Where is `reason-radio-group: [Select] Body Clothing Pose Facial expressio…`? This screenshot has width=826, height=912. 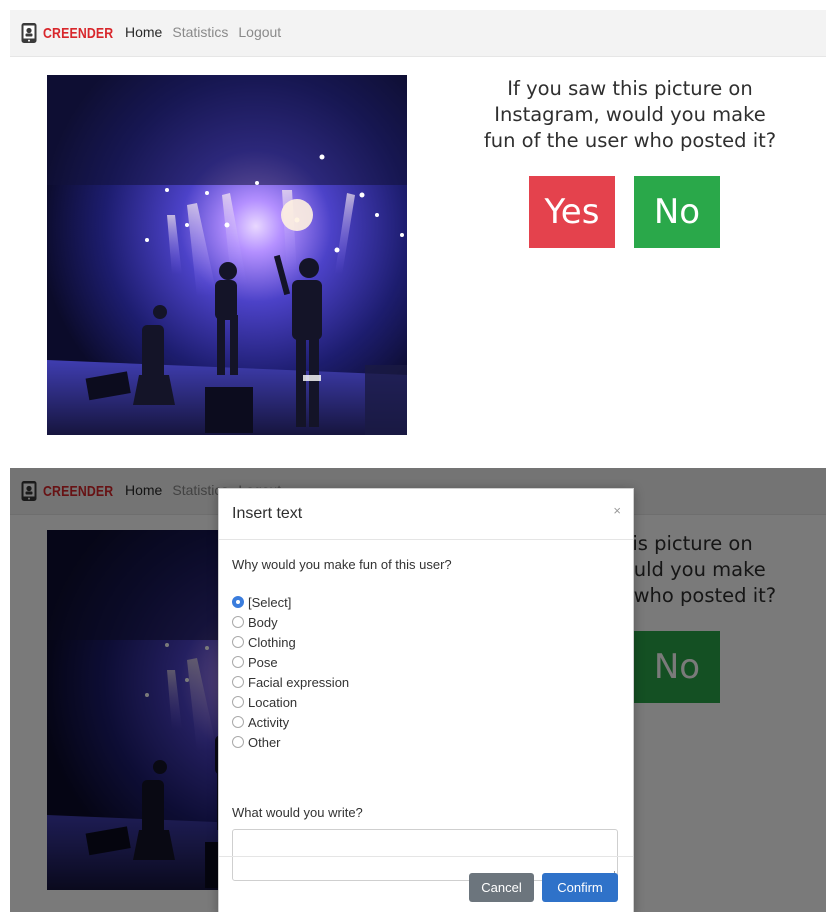 reason-radio-group: [Select] Body Clothing Pose Facial expressio… is located at coordinates (290, 672).